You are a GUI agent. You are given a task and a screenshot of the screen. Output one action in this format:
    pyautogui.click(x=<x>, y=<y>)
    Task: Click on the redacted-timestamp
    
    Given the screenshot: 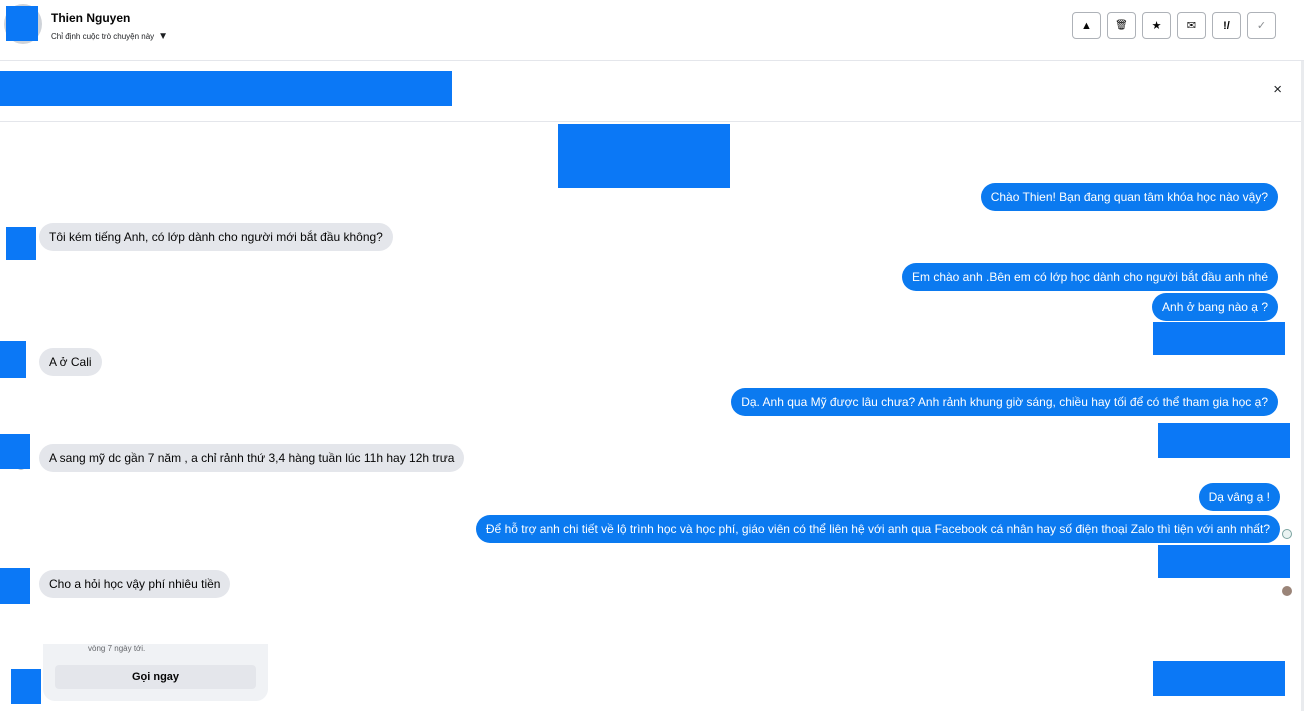 What is the action you would take?
    pyautogui.click(x=644, y=156)
    